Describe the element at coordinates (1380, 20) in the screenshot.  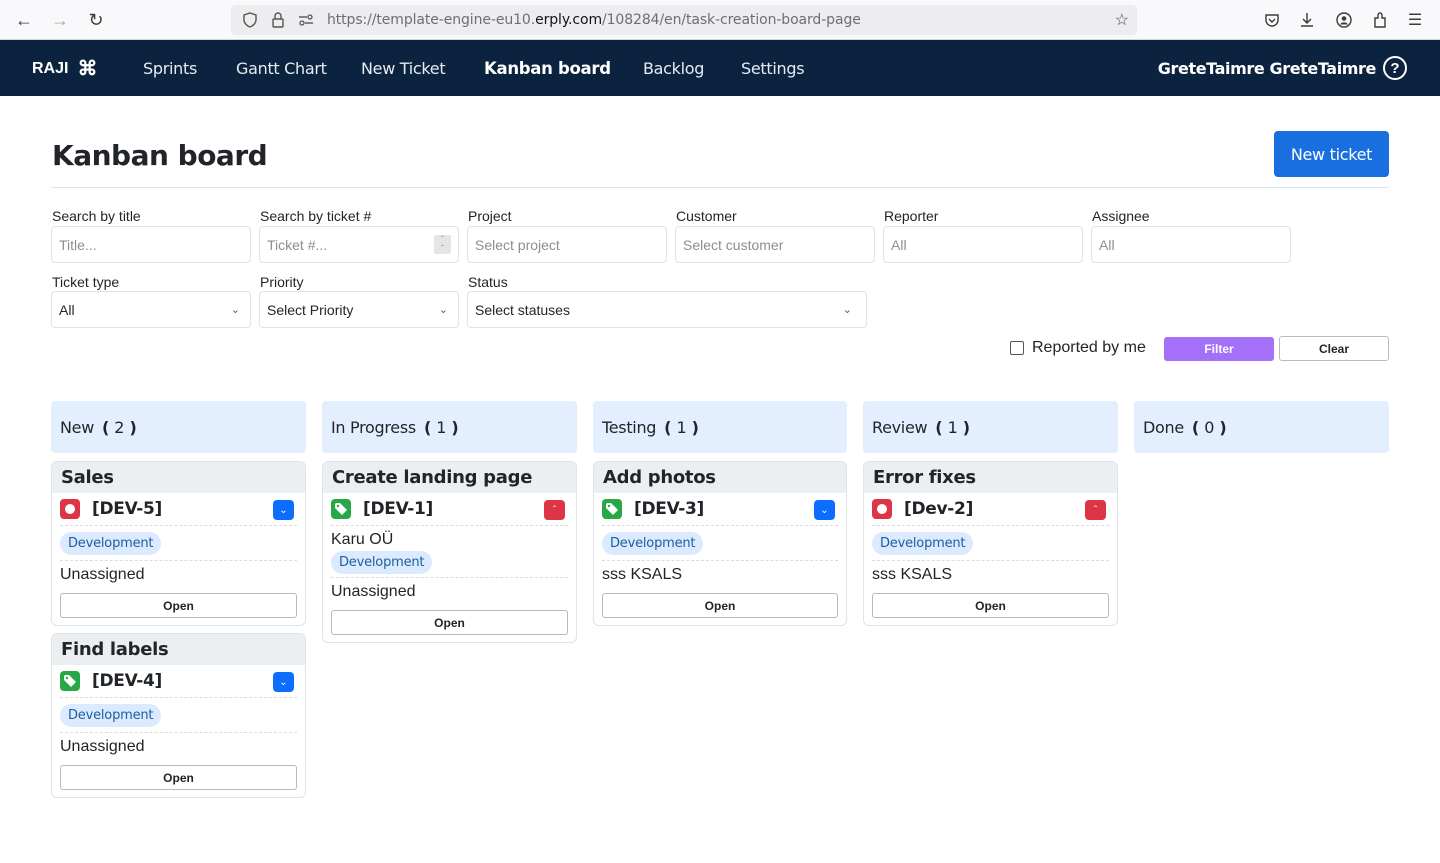
I see `extensions-icon` at that location.